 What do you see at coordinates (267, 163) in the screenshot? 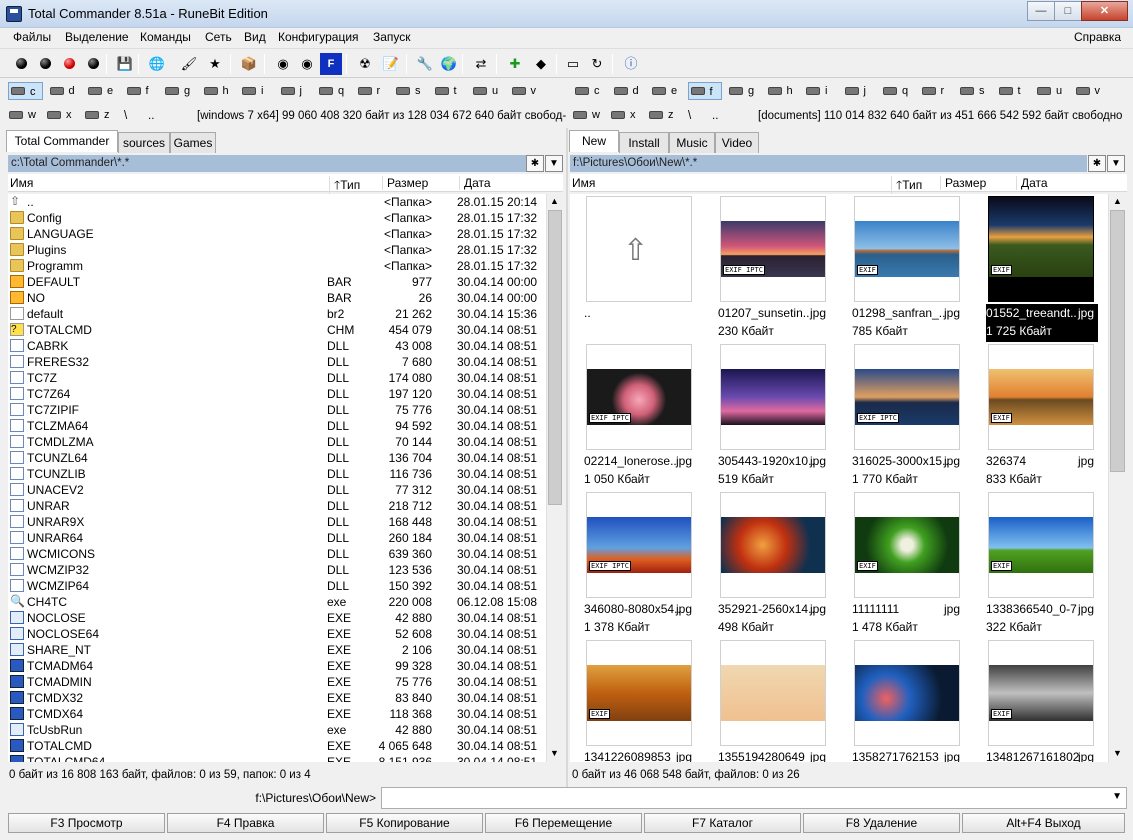
I see `left-path: c:\Total Commander\*.*` at bounding box center [267, 163].